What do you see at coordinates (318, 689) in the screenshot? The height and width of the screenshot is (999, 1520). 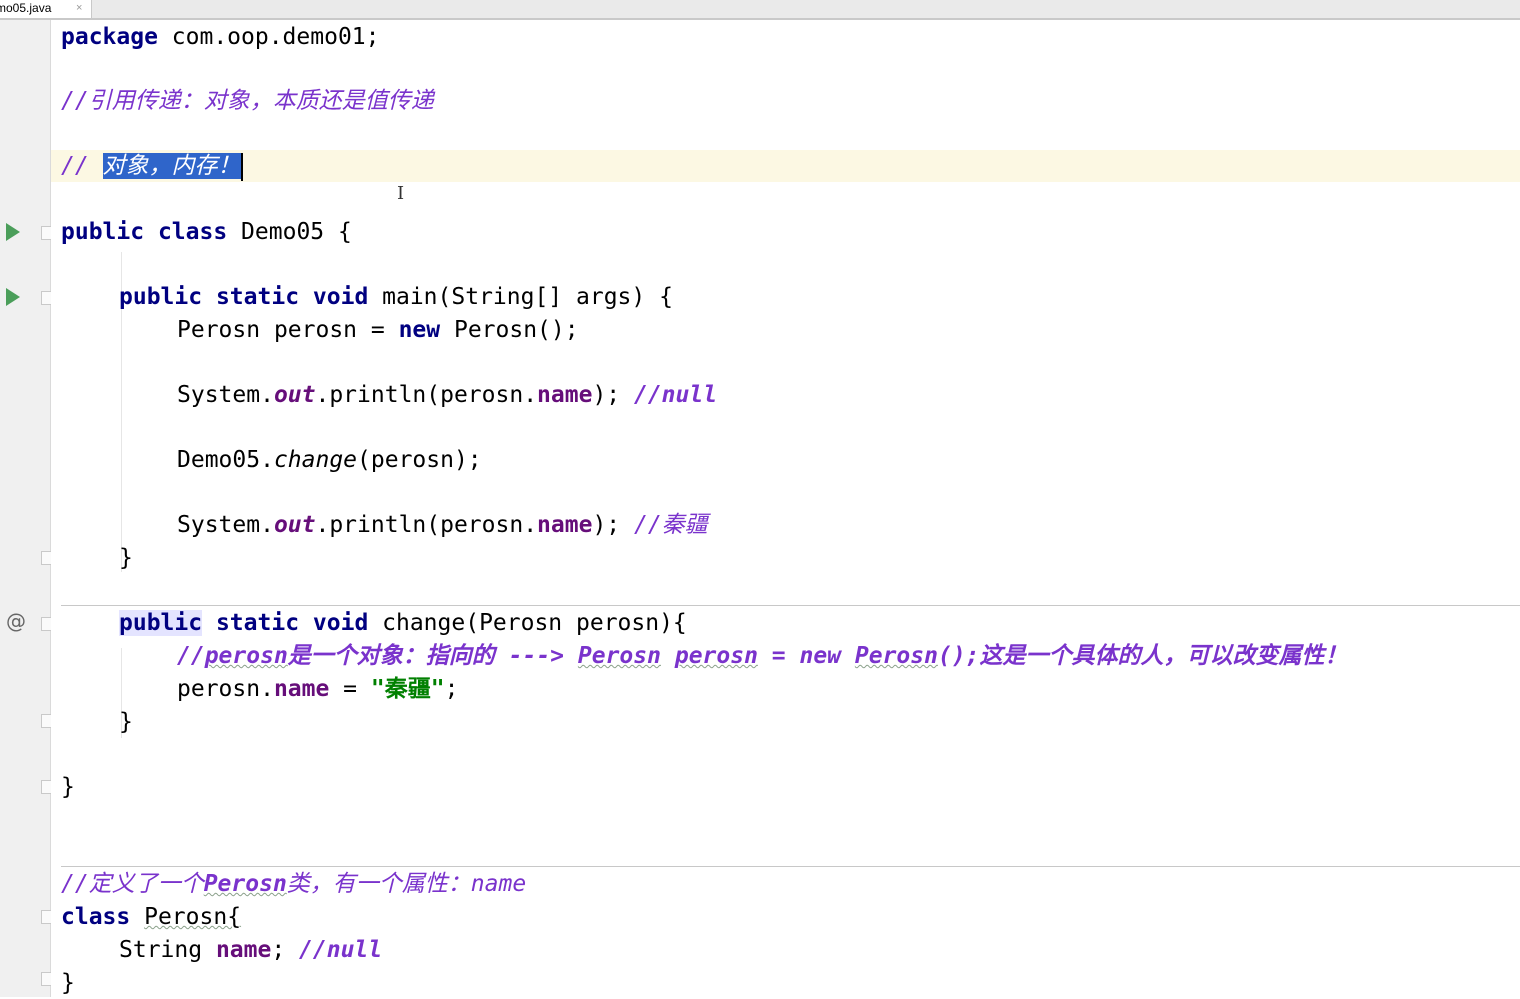 I see `code-line-21: perosn.name = "秦疆";` at bounding box center [318, 689].